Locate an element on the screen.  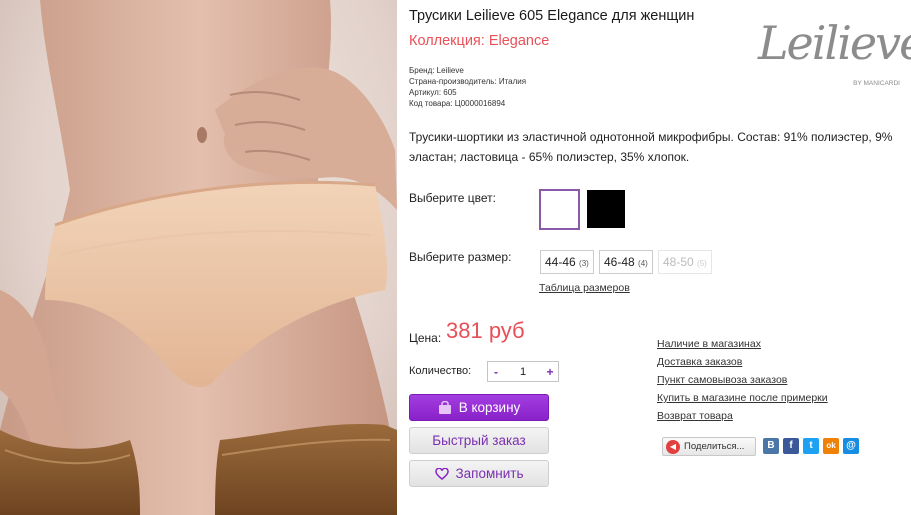
brand-logo-sub: BY MANICARDI is located at coordinates (876, 83).